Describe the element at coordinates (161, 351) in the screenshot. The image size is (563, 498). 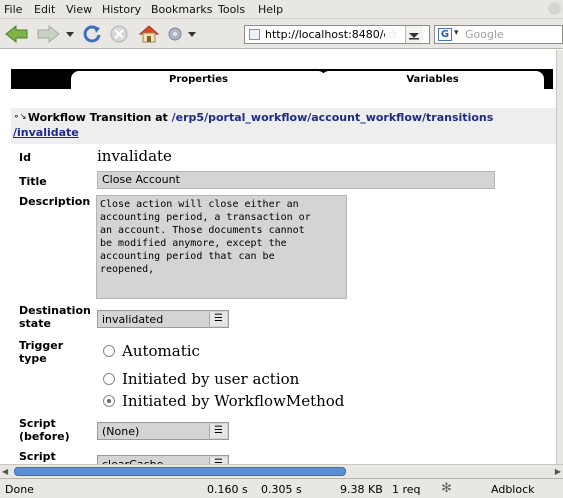
I see `trigger-option-label: Automatic` at that location.